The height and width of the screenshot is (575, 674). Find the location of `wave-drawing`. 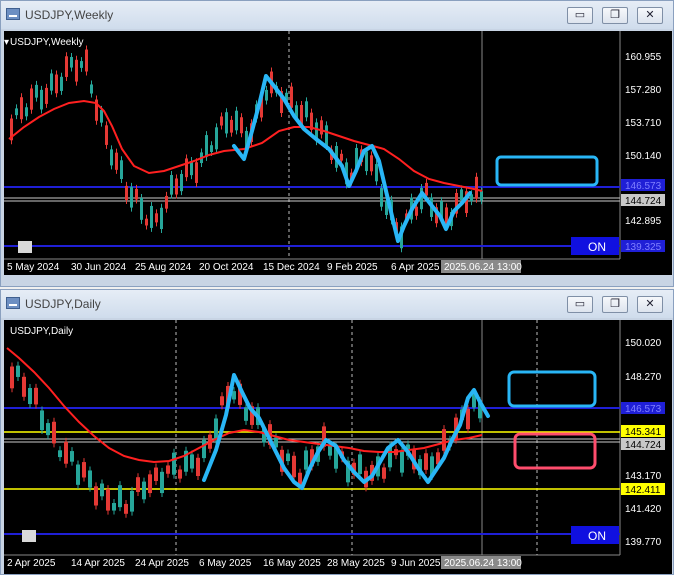

wave-drawing is located at coordinates (352, 158).